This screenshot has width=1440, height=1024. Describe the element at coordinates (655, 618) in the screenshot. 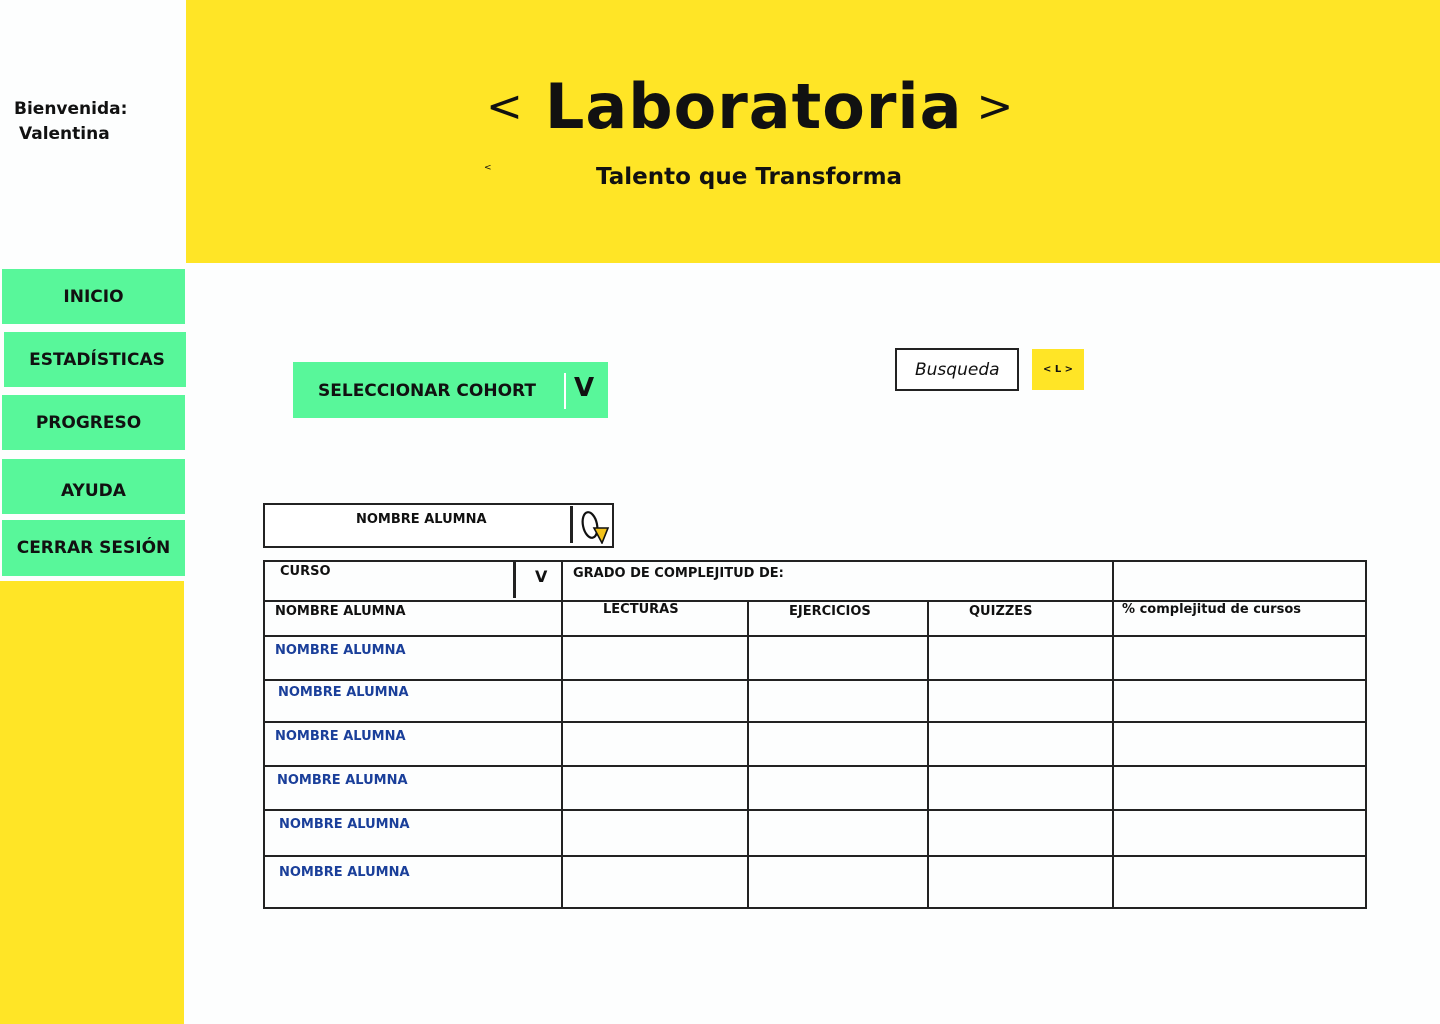

I see `column-header: LECTURAS` at that location.